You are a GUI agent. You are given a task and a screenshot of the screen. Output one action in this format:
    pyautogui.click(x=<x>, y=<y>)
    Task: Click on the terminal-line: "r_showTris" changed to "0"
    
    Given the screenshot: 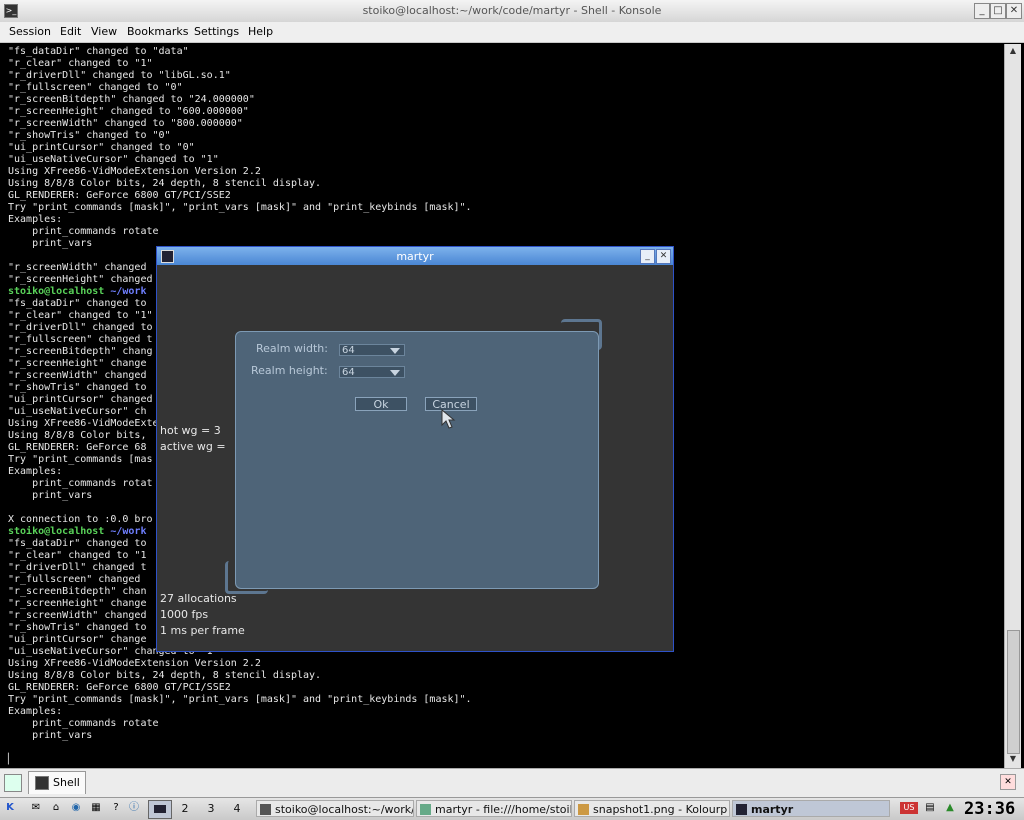 What is the action you would take?
    pyautogui.click(x=89, y=135)
    